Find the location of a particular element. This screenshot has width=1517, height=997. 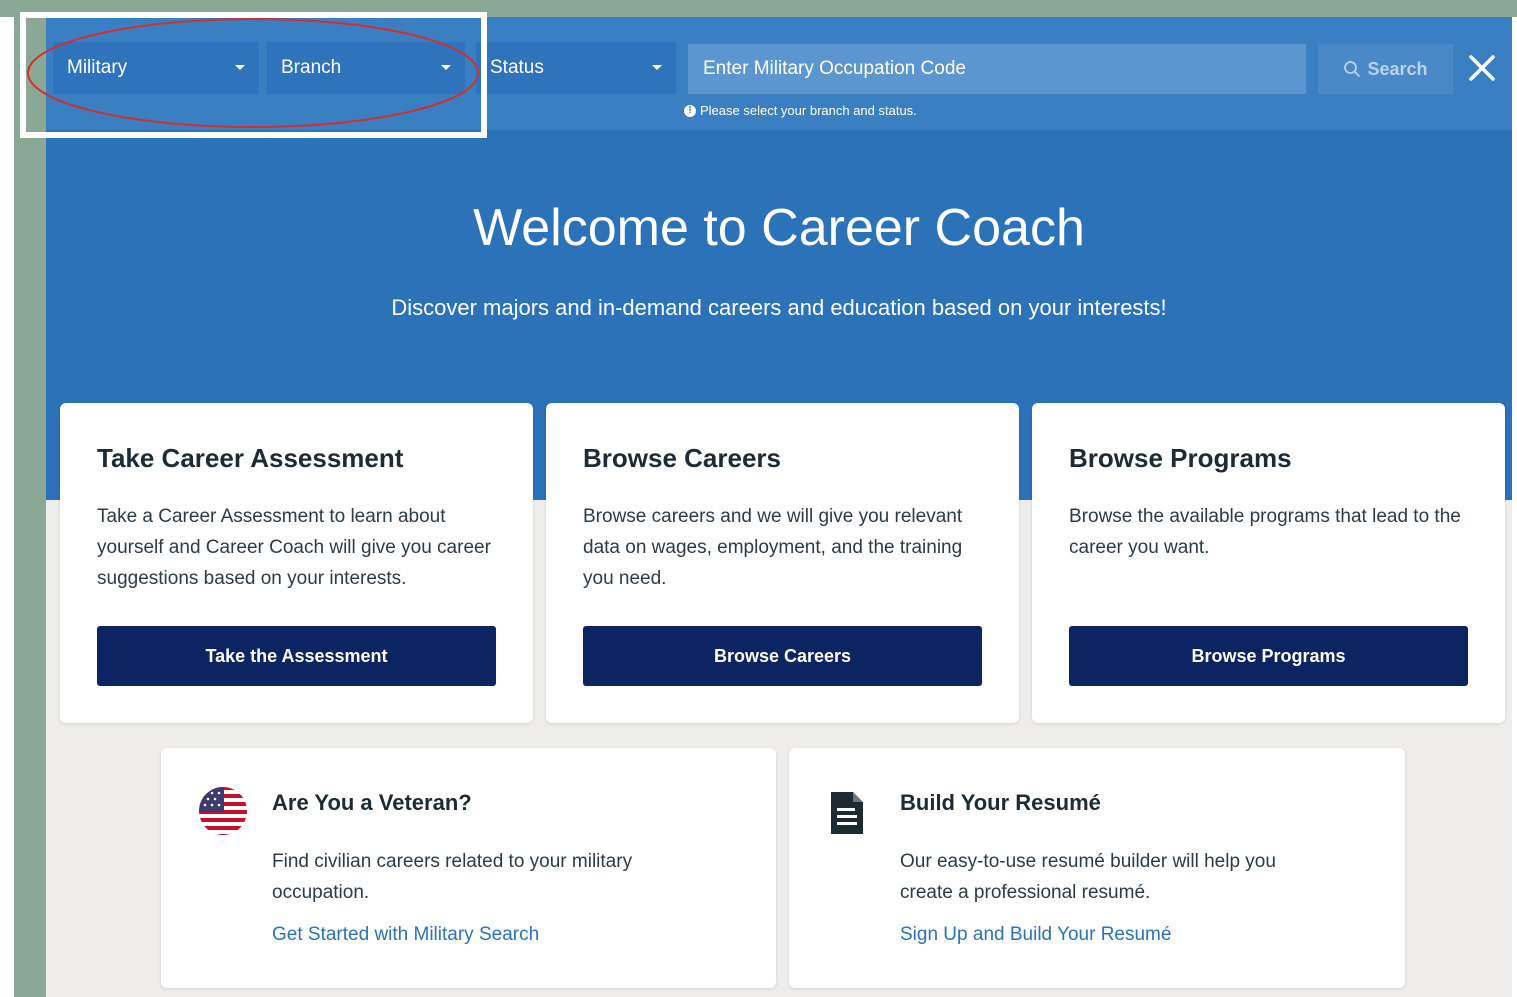

us-flag-icon is located at coordinates (223, 811).